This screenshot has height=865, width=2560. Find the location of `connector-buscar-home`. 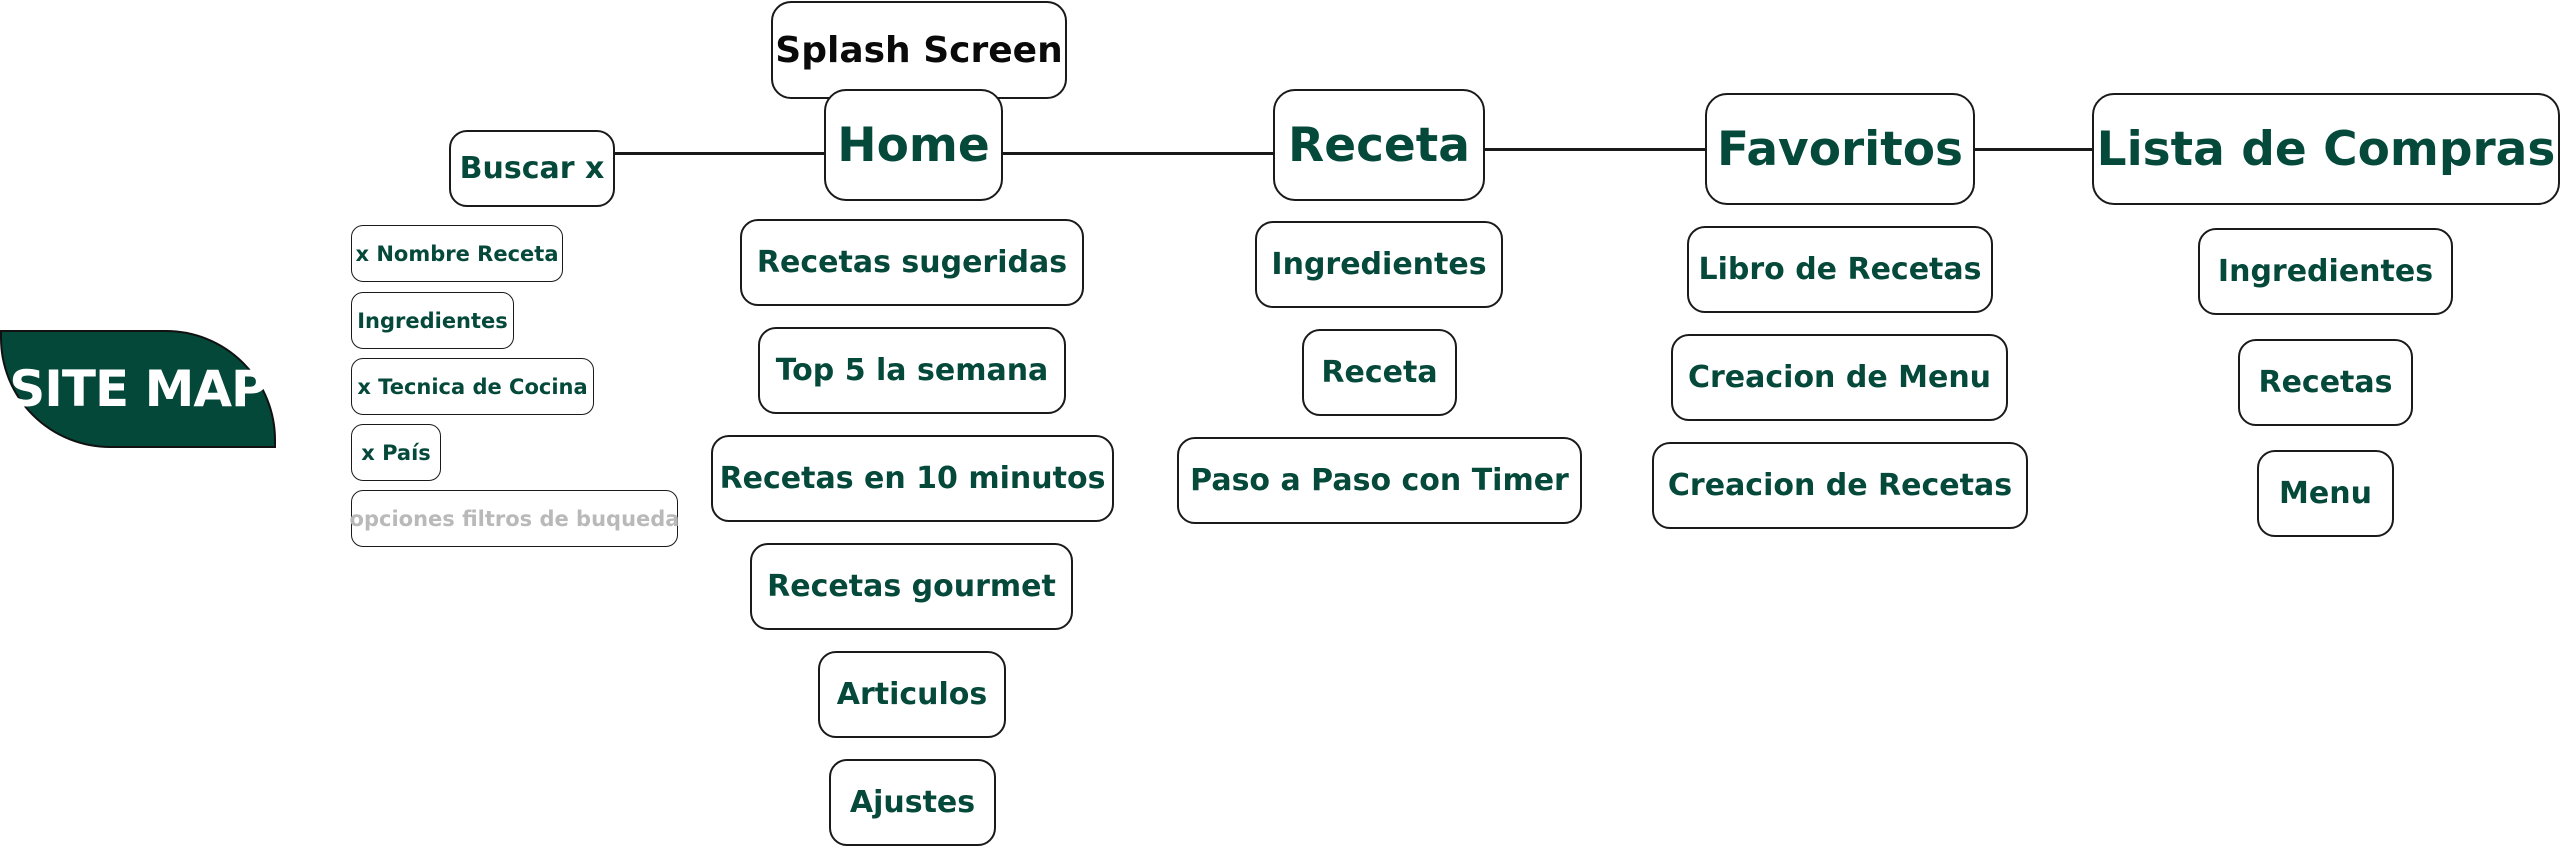

connector-buscar-home is located at coordinates (720, 153).